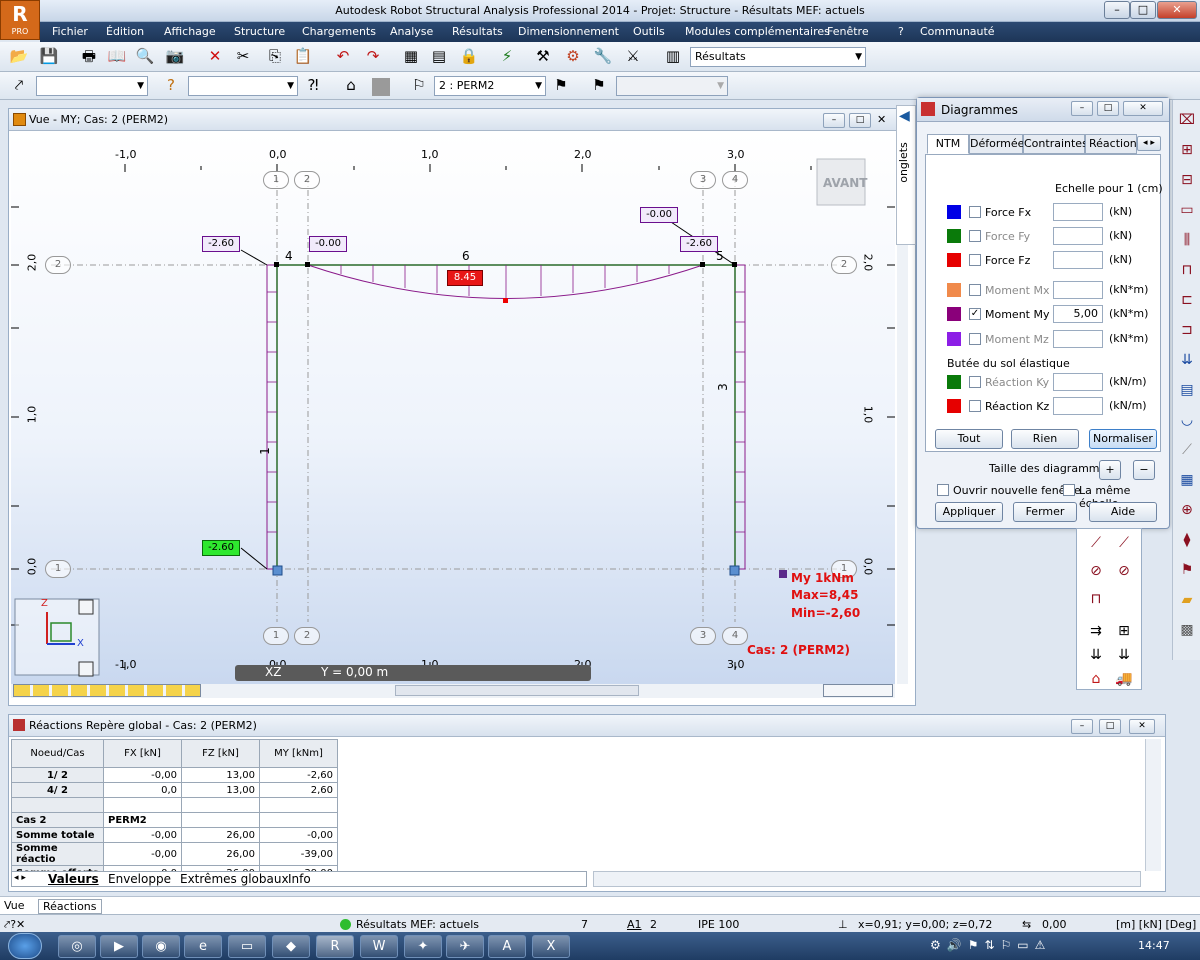 Image resolution: width=1200 pixels, height=960 pixels. Describe the element at coordinates (1149, 143) in the screenshot. I see `tab-scroll-arrows: ◂ ▸` at that location.